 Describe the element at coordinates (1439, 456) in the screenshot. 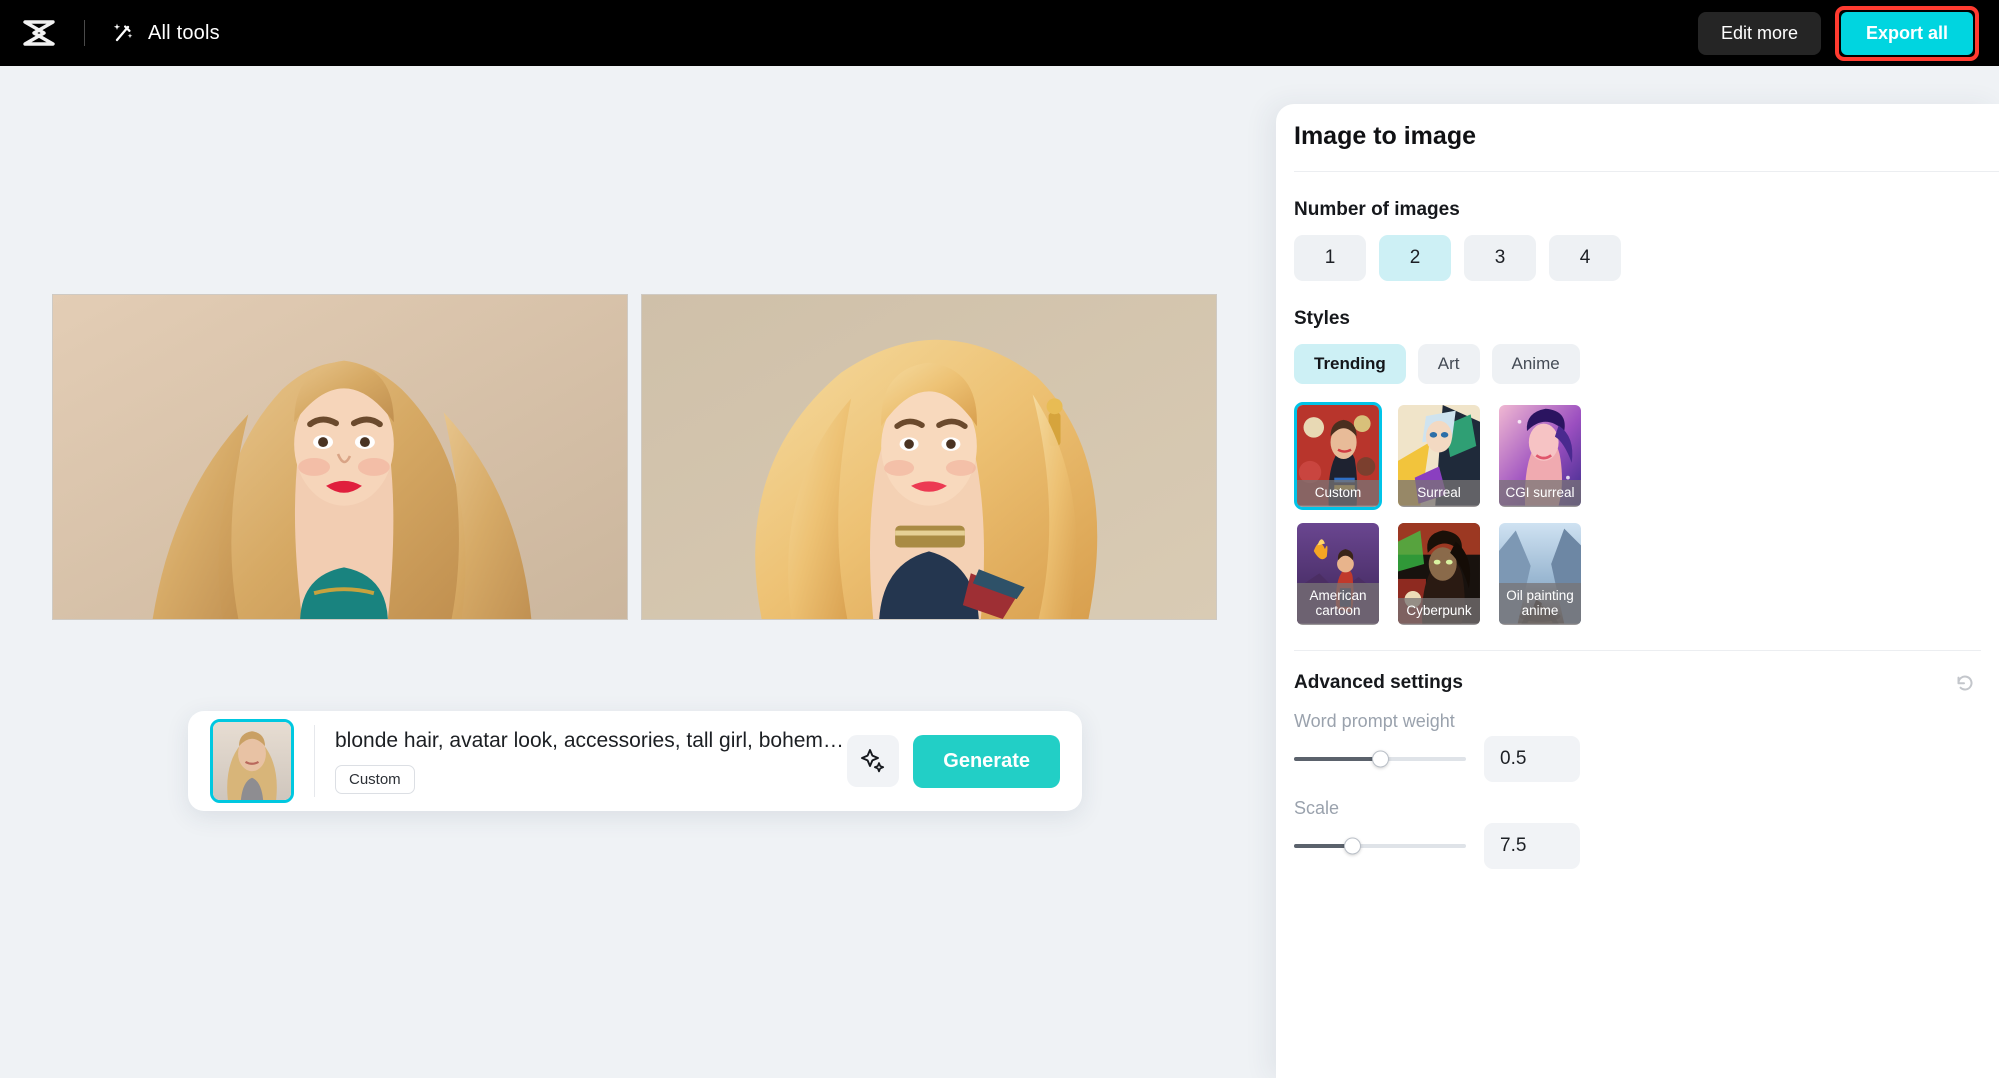

I see `style-card-surreal: Surreal` at that location.